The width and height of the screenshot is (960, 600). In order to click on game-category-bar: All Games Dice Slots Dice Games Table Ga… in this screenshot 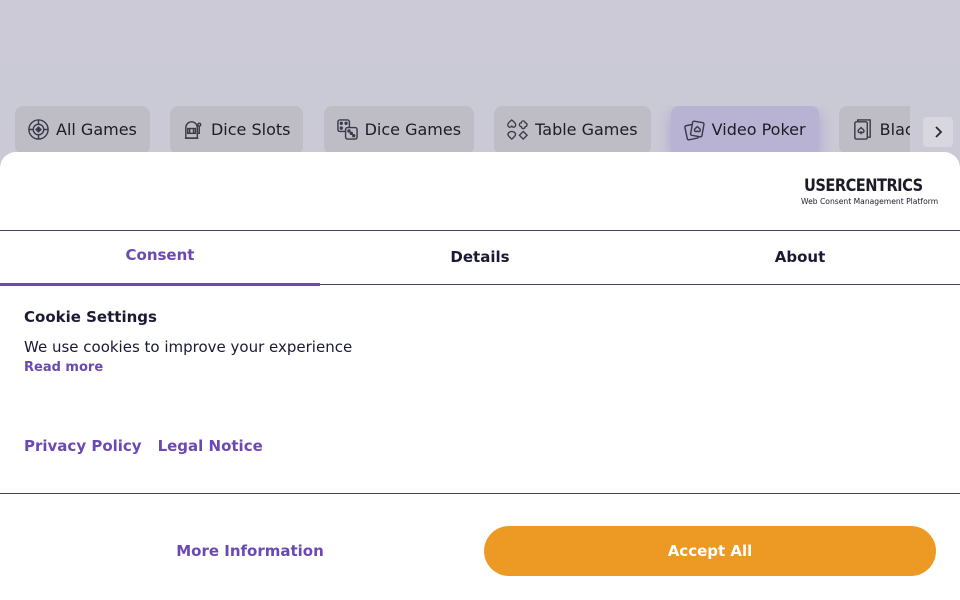, I will do `click(462, 130)`.